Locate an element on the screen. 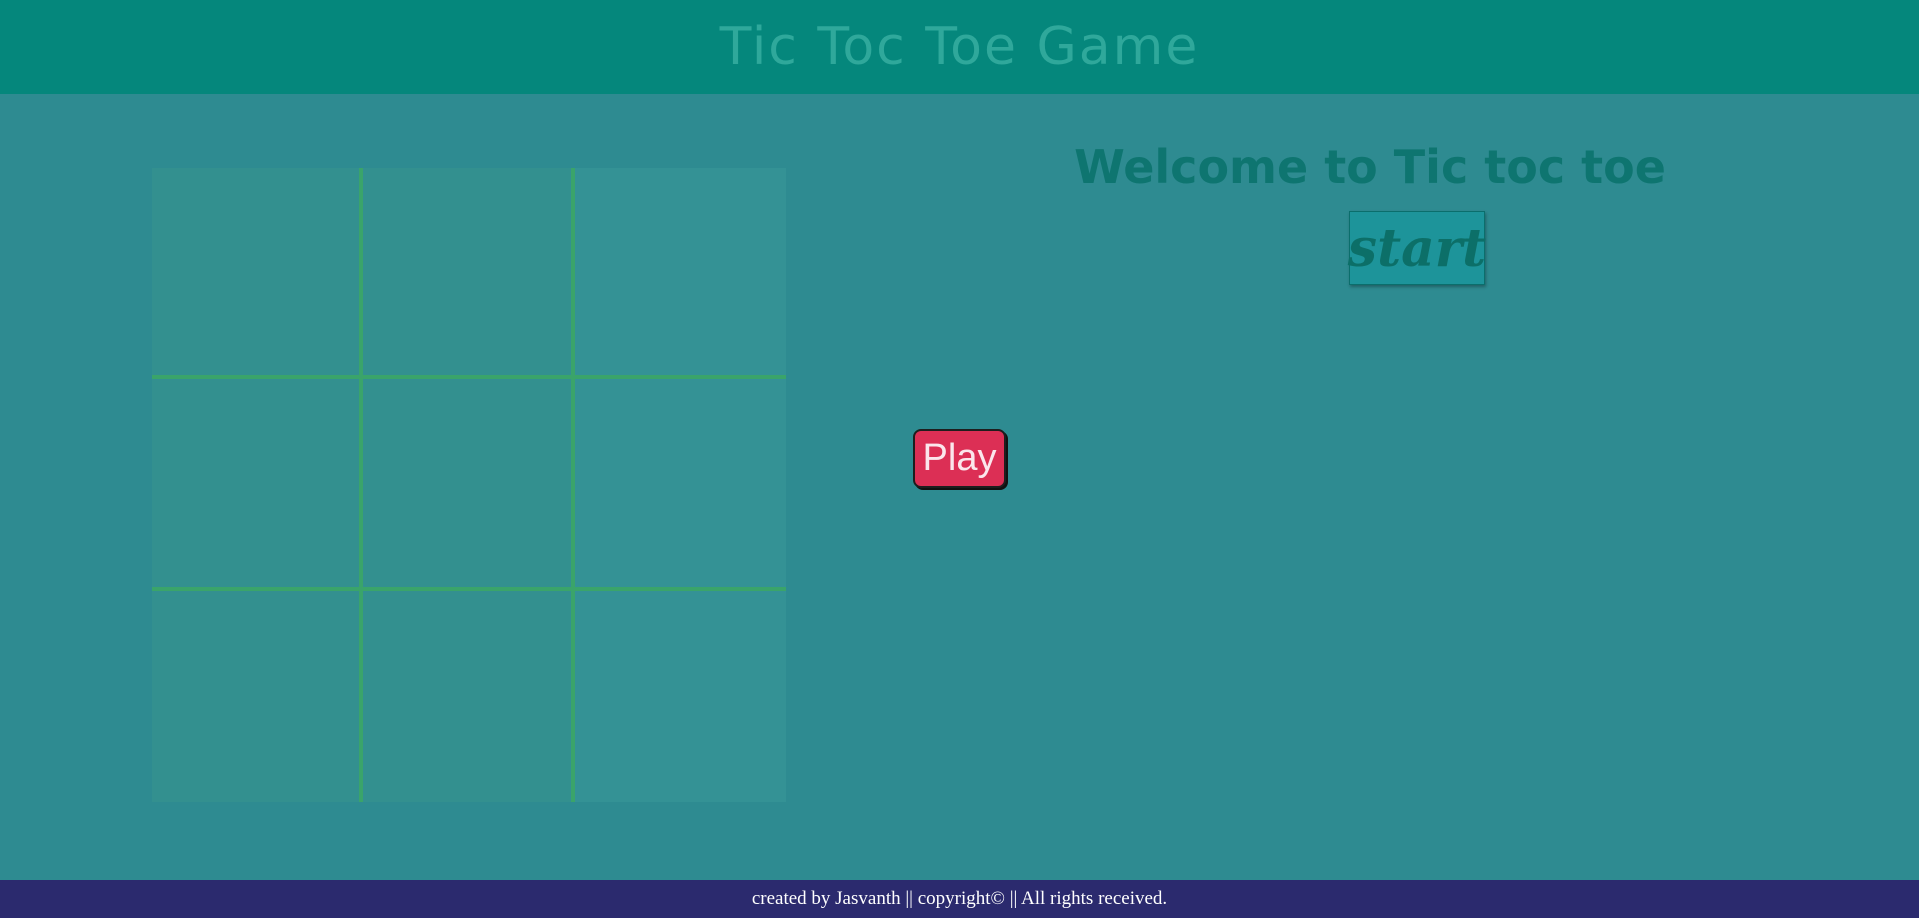  welcome-heading: Welcome to Tic toc toe is located at coordinates (1370, 167).